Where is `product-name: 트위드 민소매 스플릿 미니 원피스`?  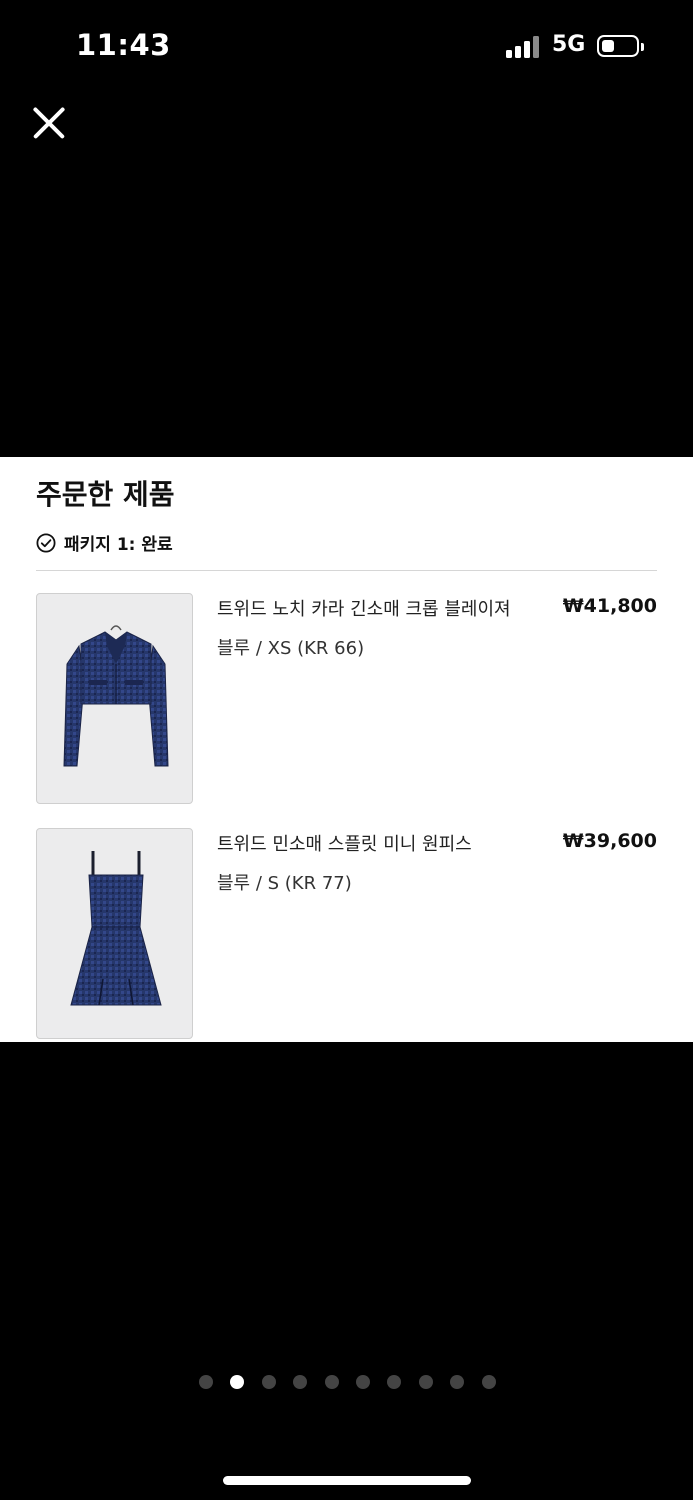 product-name: 트위드 민소매 스플릿 미니 원피스 is located at coordinates (344, 843).